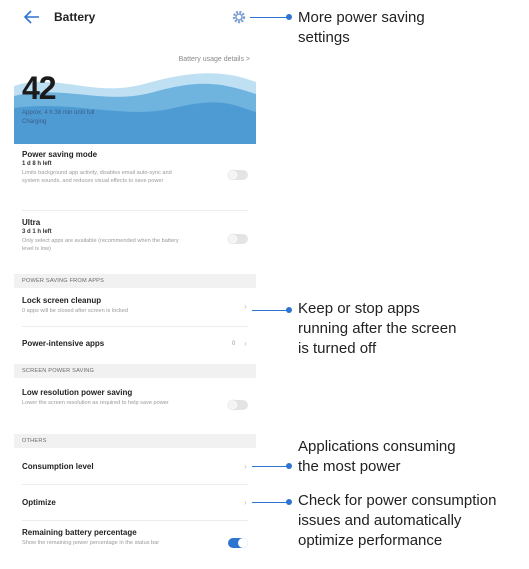 This screenshot has width=529, height=569. Describe the element at coordinates (37, 232) in the screenshot. I see `ultra-time: 3 d 1 h left` at that location.